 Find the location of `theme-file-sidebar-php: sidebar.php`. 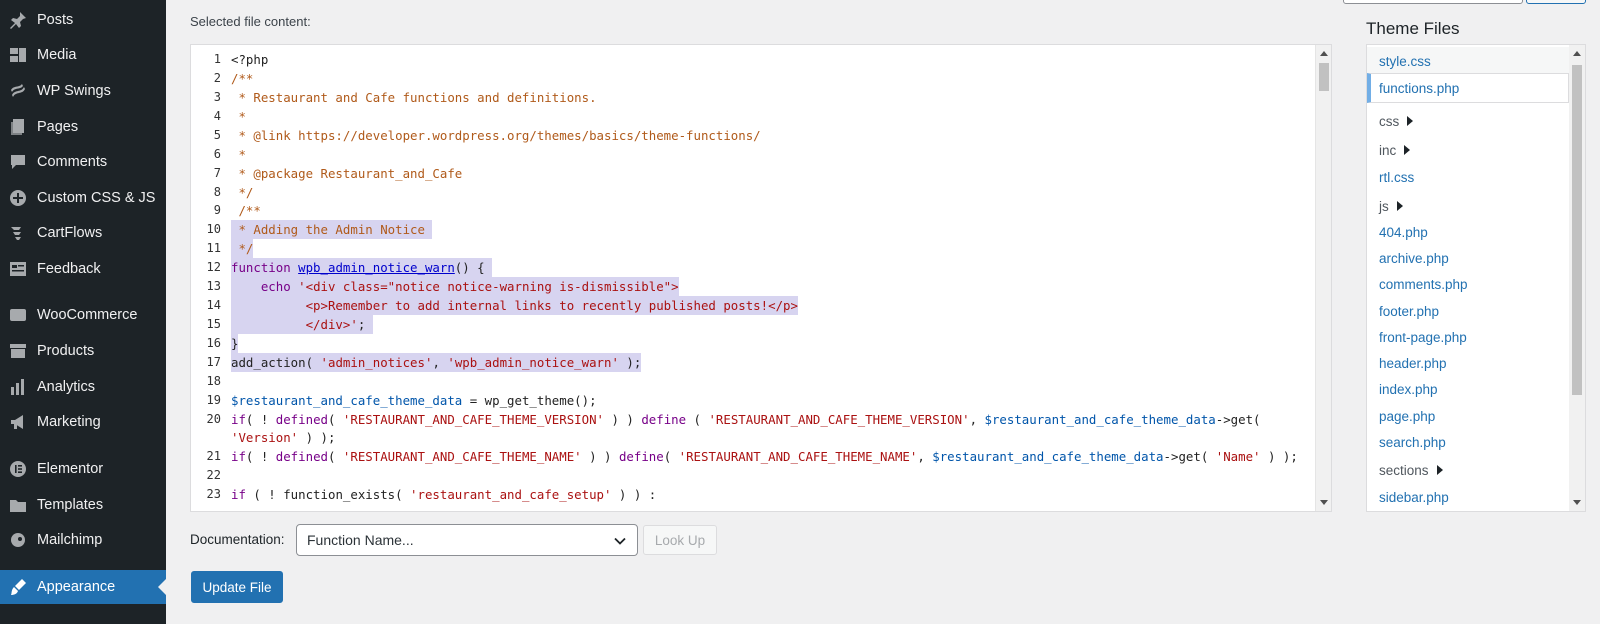

theme-file-sidebar-php: sidebar.php is located at coordinates (1468, 497).